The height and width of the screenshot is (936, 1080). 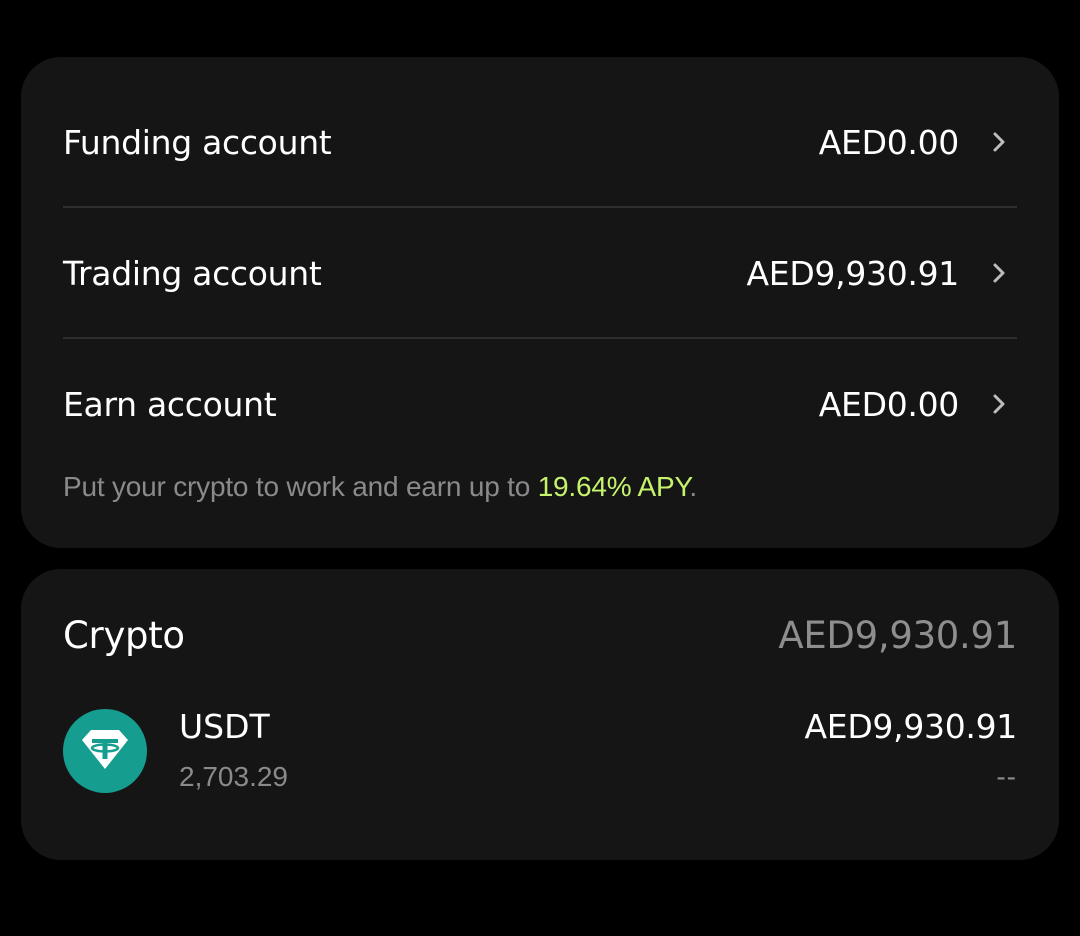 I want to click on earn-promo-suffix: ., so click(x=693, y=486).